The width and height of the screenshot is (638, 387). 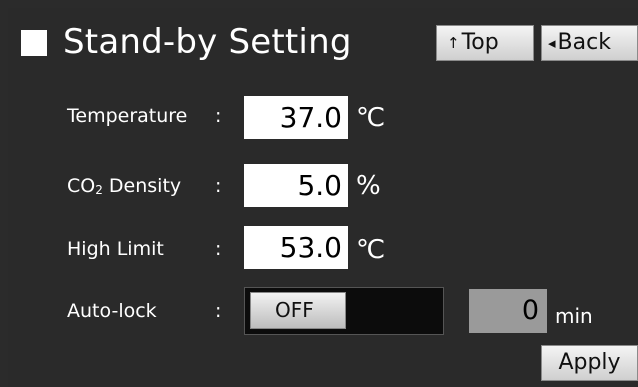 What do you see at coordinates (508, 311) in the screenshot?
I see `auto-lock-minutes-input: 0` at bounding box center [508, 311].